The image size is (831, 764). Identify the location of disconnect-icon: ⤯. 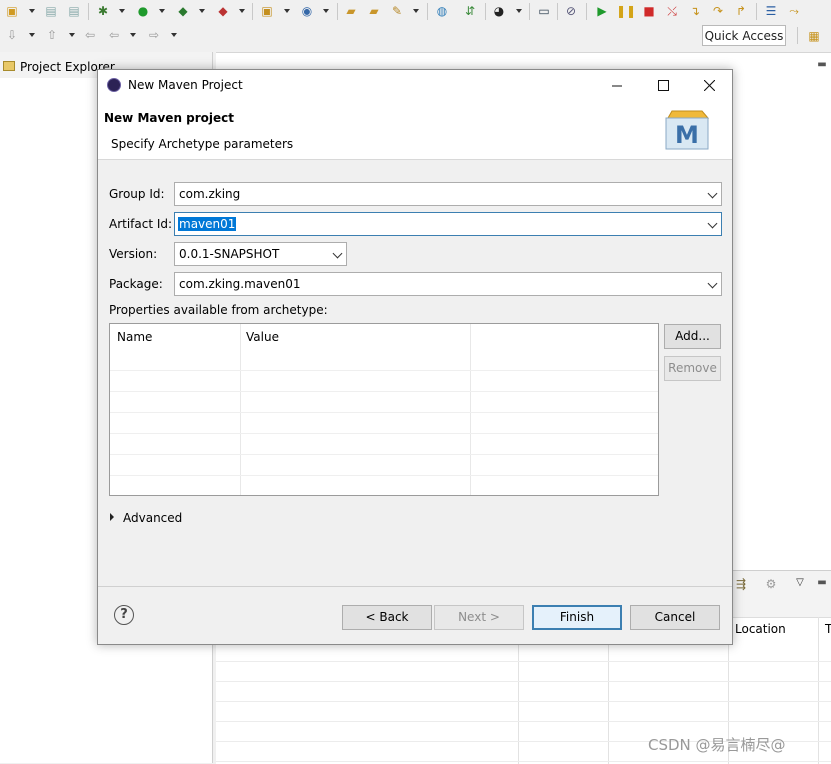
(672, 11).